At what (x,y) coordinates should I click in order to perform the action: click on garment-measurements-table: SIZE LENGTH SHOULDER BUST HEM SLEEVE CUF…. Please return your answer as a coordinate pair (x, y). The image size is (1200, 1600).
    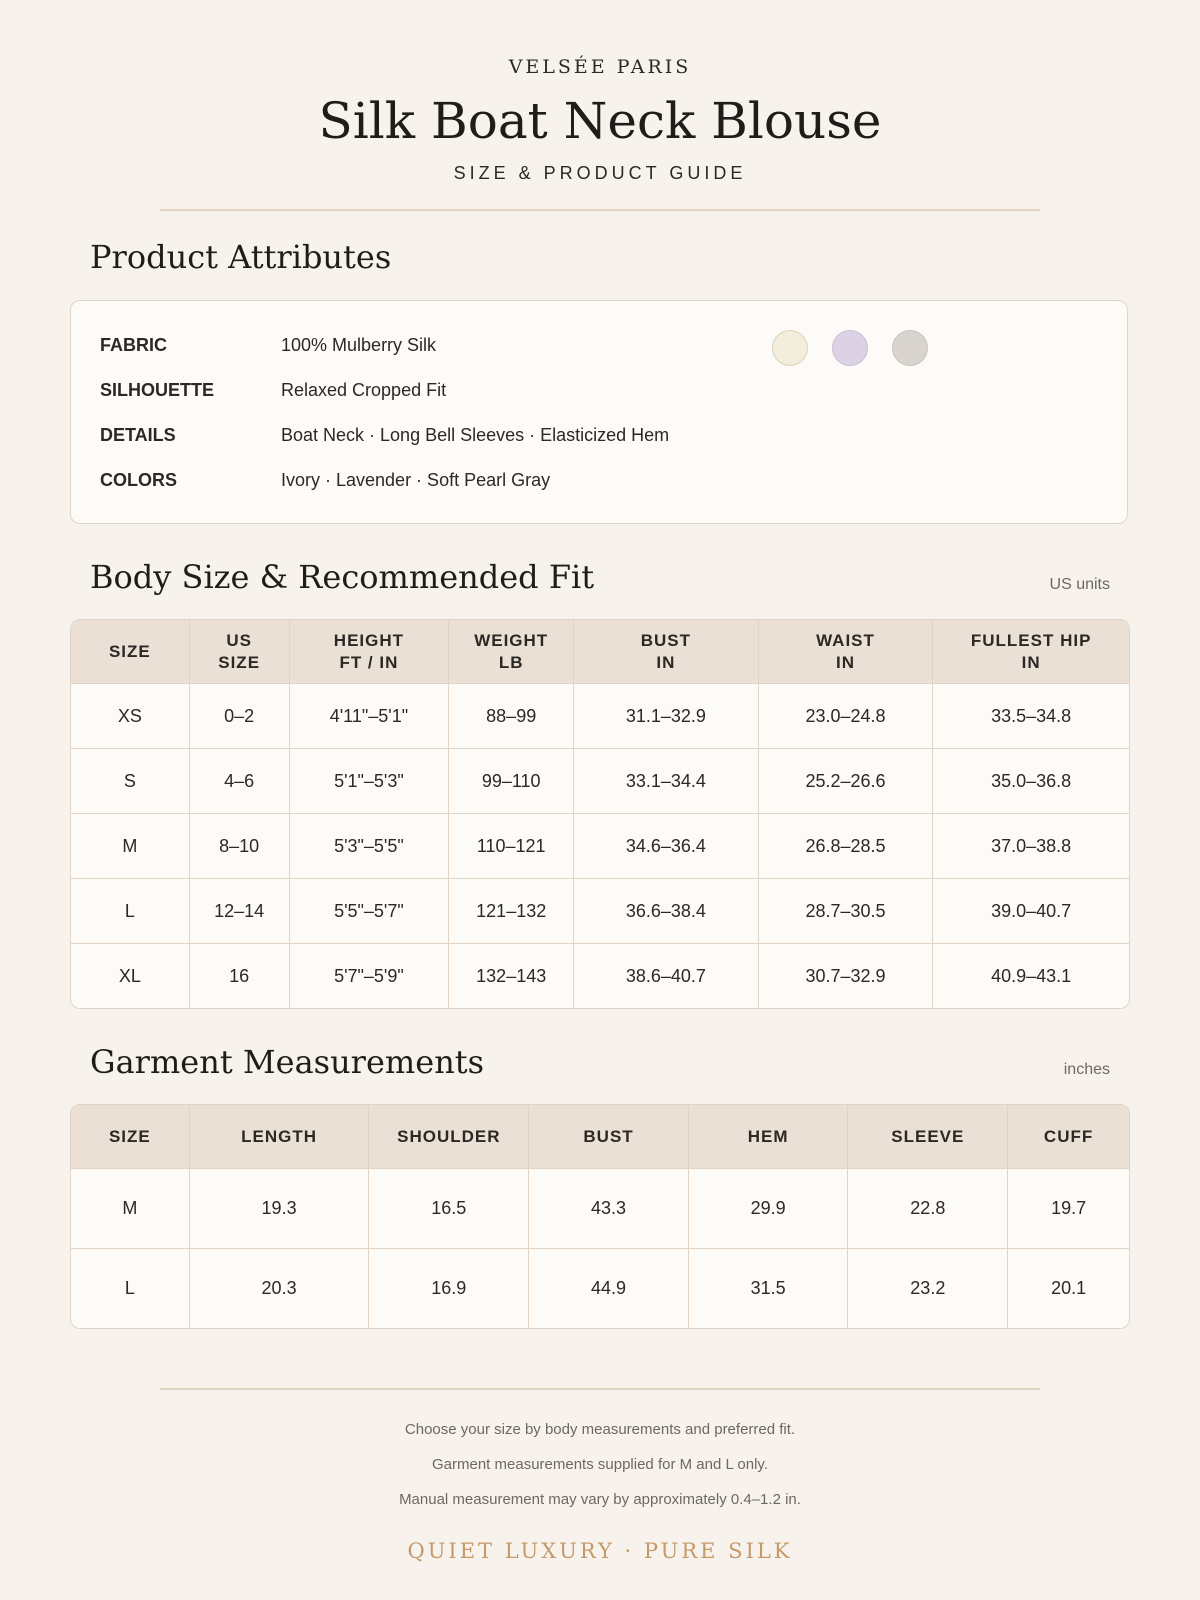
    Looking at the image, I should click on (600, 1216).